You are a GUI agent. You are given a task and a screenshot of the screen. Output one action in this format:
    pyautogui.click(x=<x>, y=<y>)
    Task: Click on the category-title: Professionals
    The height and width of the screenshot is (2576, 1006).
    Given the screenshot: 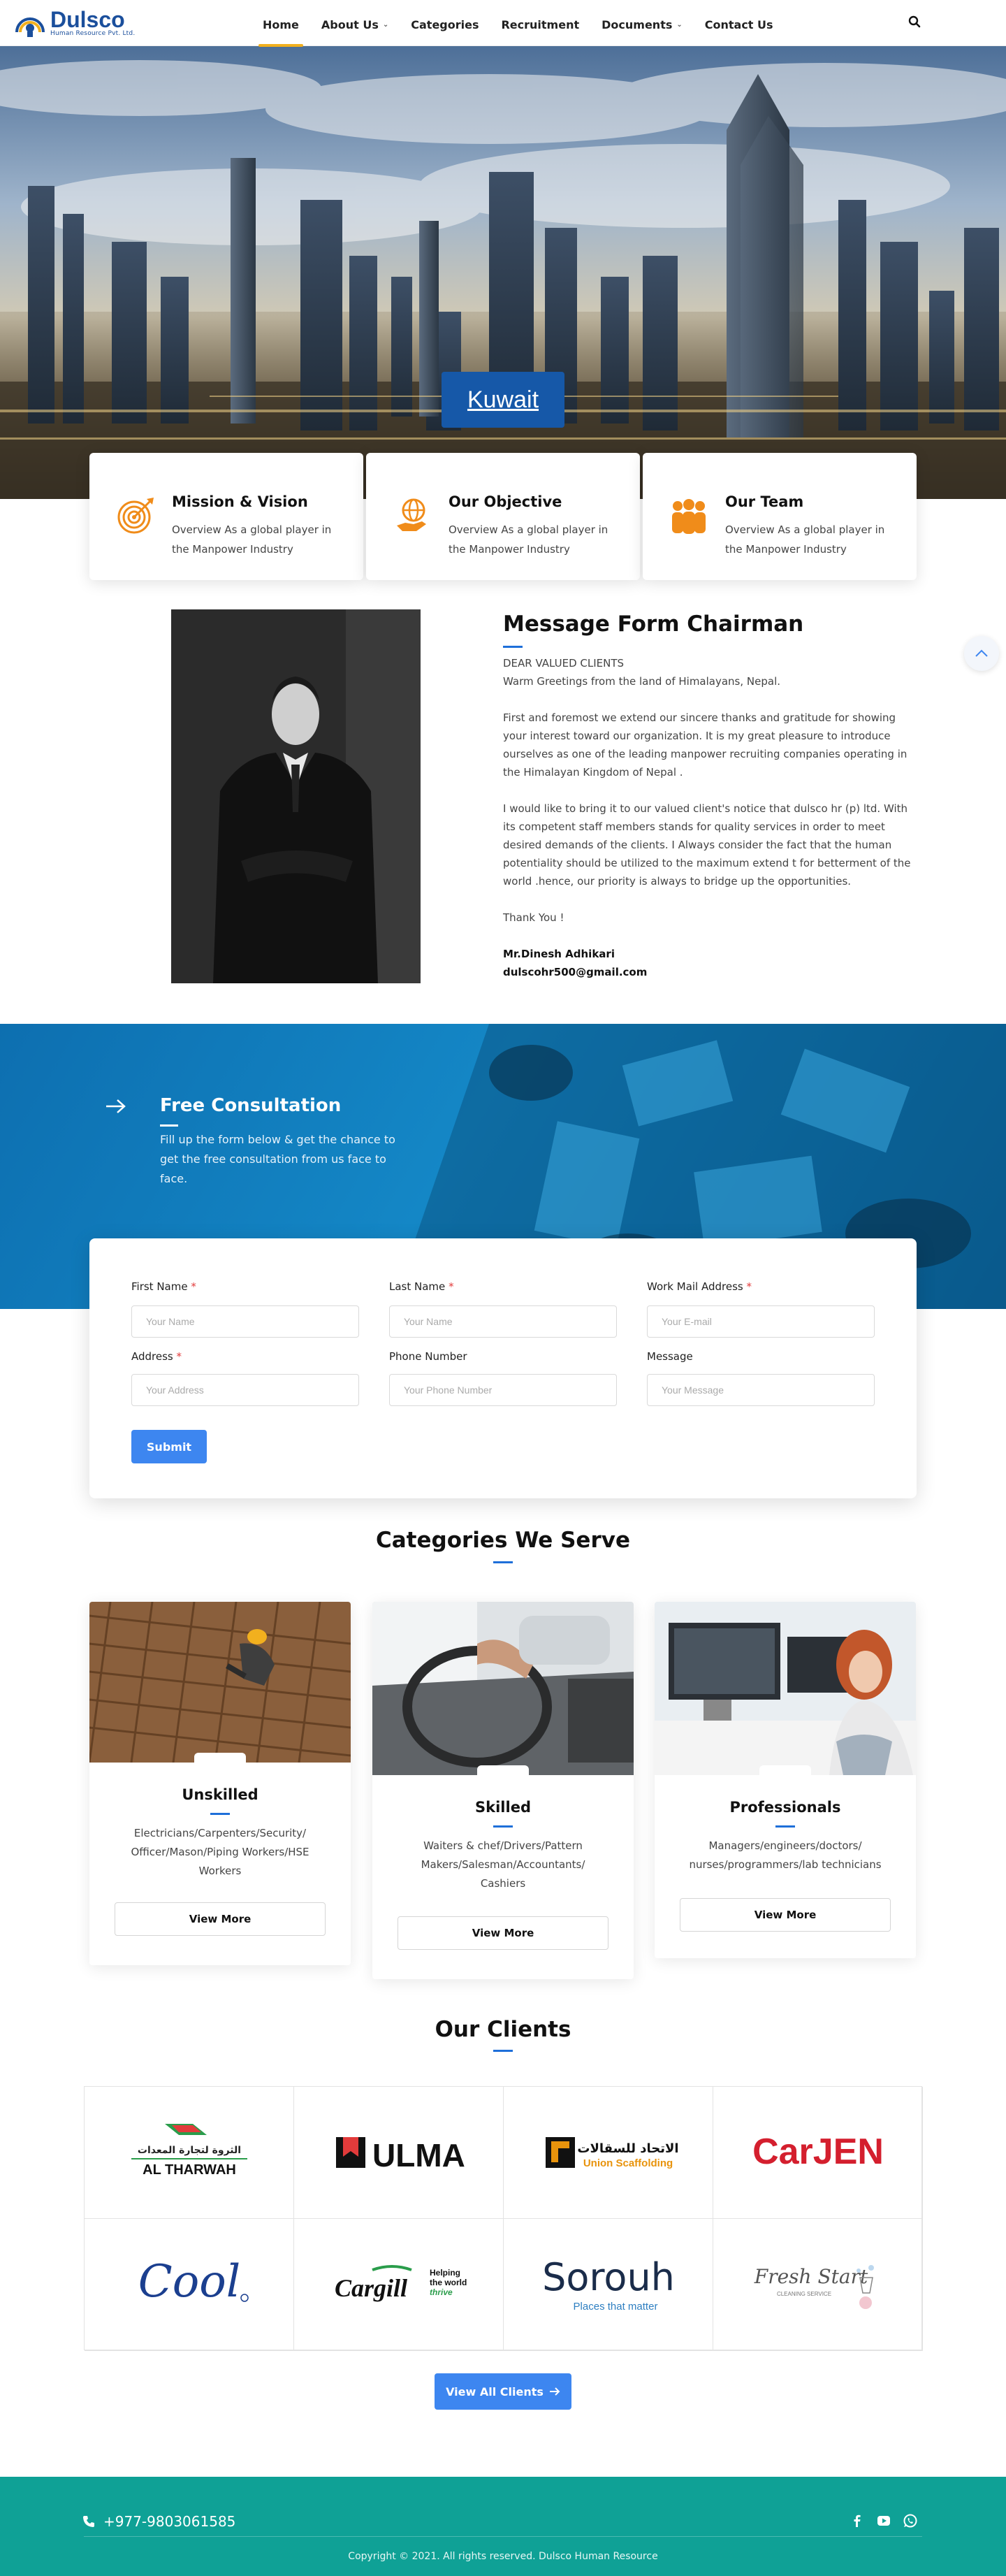 What is the action you would take?
    pyautogui.click(x=785, y=1807)
    